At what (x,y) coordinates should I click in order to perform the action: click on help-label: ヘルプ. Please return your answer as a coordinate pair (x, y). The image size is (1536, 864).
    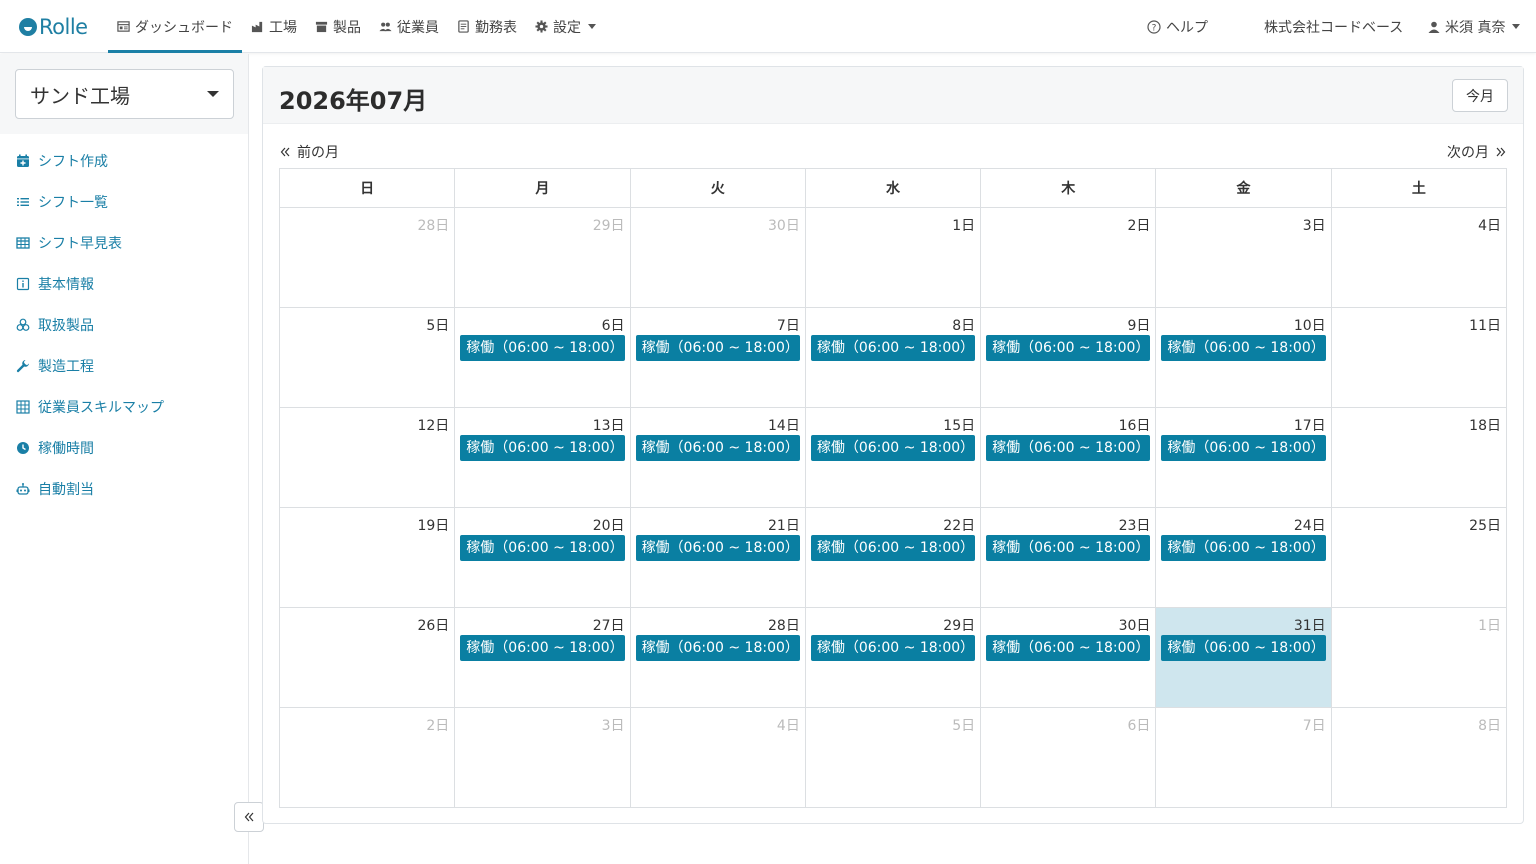
    Looking at the image, I should click on (1187, 27).